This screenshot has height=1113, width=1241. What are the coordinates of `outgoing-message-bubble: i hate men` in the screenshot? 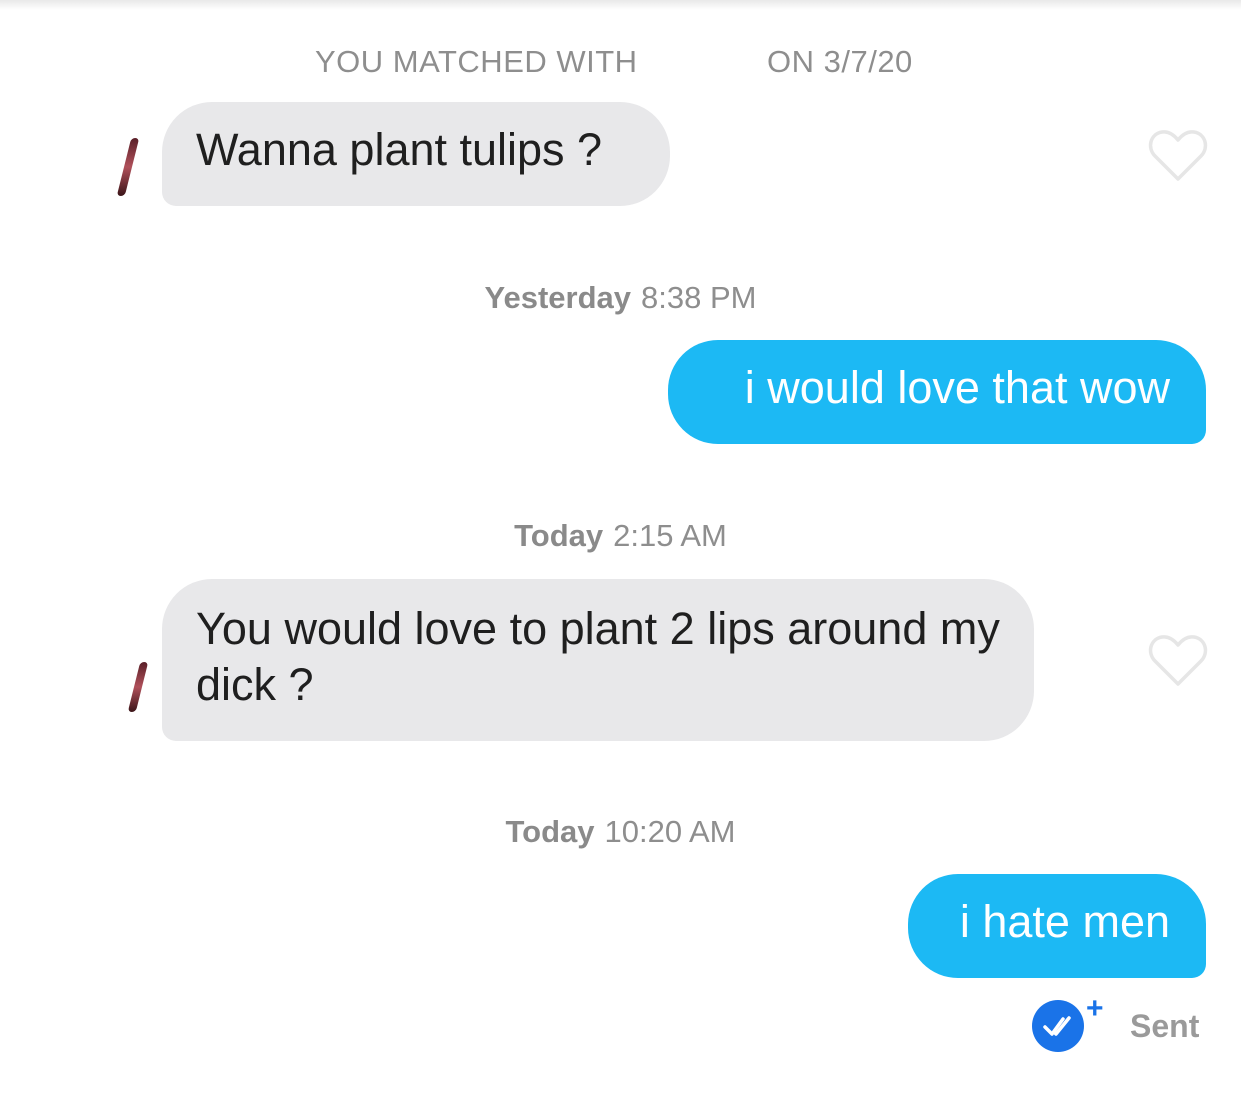 It's located at (1057, 926).